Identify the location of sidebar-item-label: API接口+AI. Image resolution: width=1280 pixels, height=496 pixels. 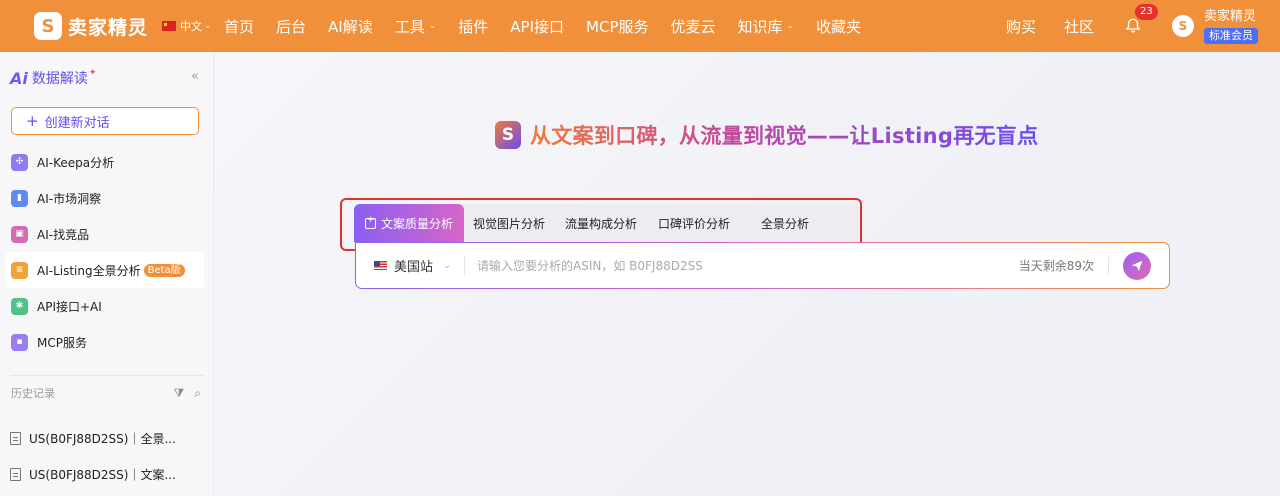
(69, 306).